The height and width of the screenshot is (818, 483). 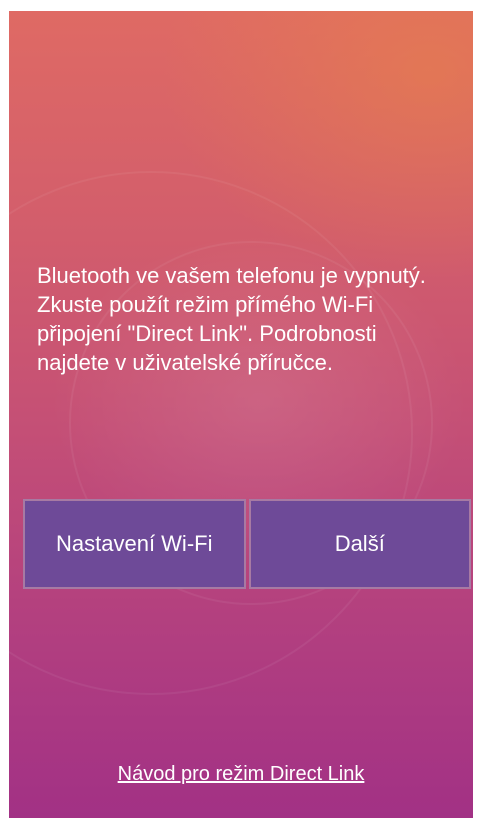 What do you see at coordinates (247, 544) in the screenshot?
I see `action-buttons: Nastavení Wi-Fi Další` at bounding box center [247, 544].